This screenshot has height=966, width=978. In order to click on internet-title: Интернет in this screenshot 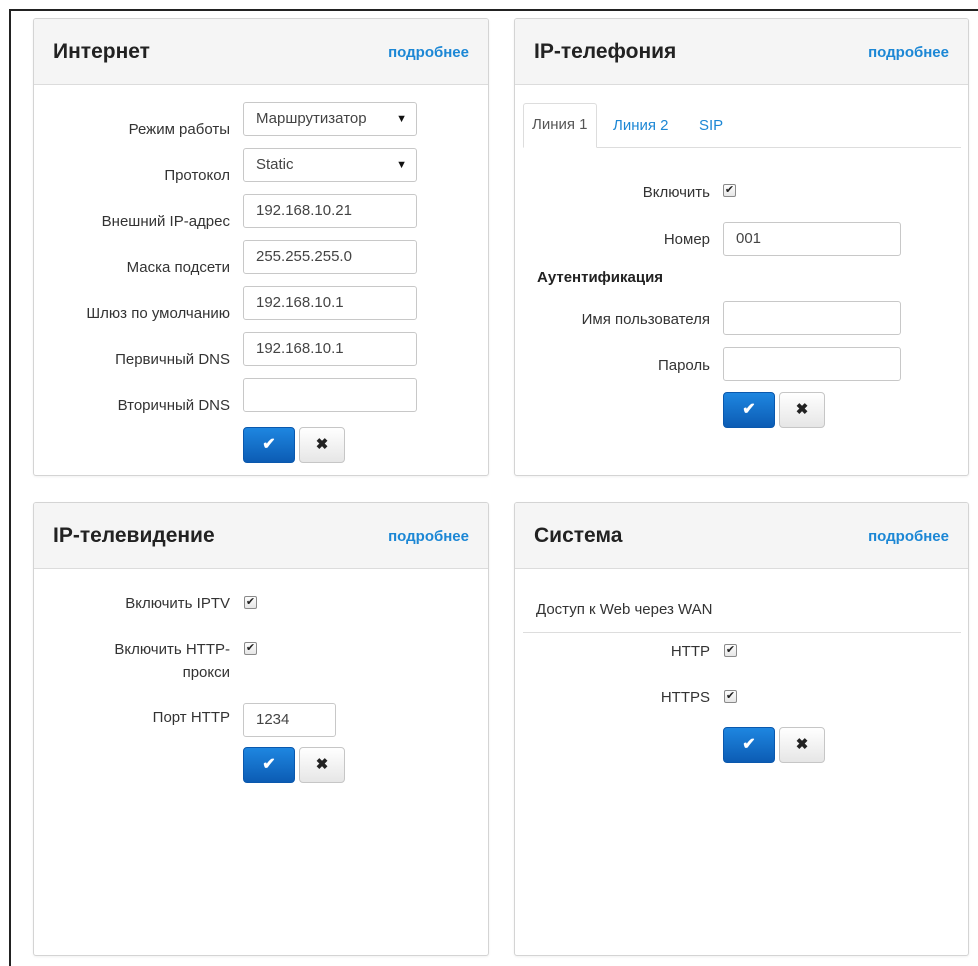, I will do `click(101, 51)`.